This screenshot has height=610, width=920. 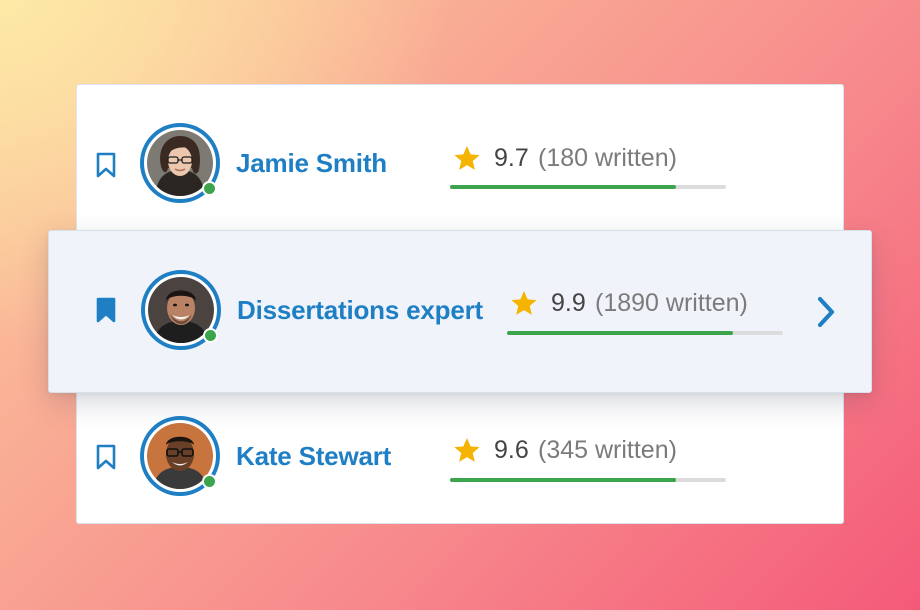 What do you see at coordinates (311, 163) in the screenshot?
I see `writer-name: Jamie Smith` at bounding box center [311, 163].